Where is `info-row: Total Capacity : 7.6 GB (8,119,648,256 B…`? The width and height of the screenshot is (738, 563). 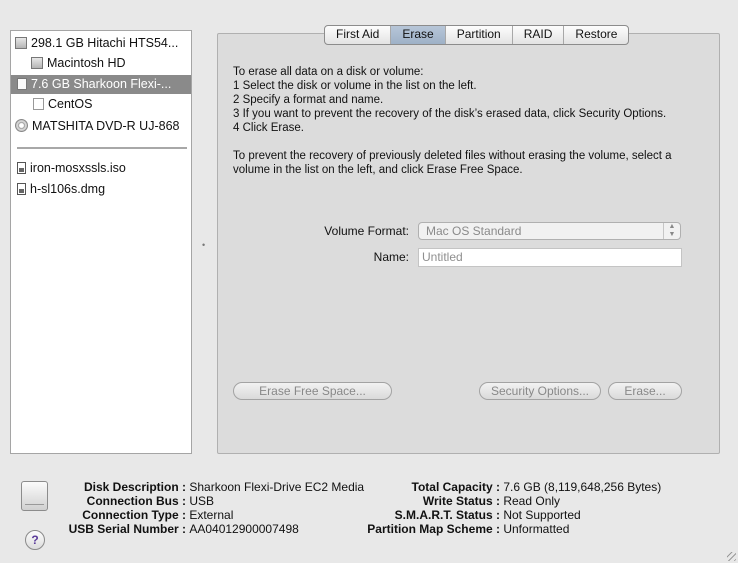
info-row: Total Capacity : 7.6 GB (8,119,648,256 B… is located at coordinates (507, 487).